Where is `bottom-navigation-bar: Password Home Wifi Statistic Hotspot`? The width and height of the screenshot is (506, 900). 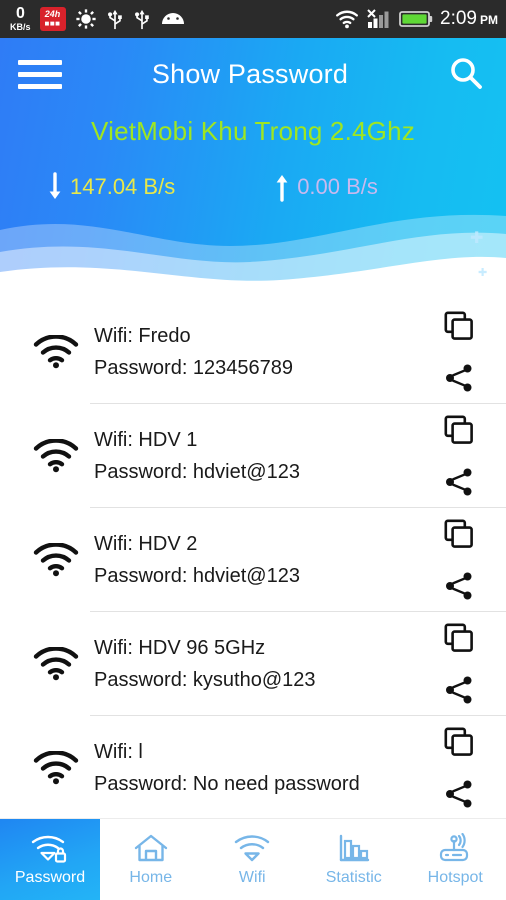 bottom-navigation-bar: Password Home Wifi Statistic Hotspot is located at coordinates (253, 859).